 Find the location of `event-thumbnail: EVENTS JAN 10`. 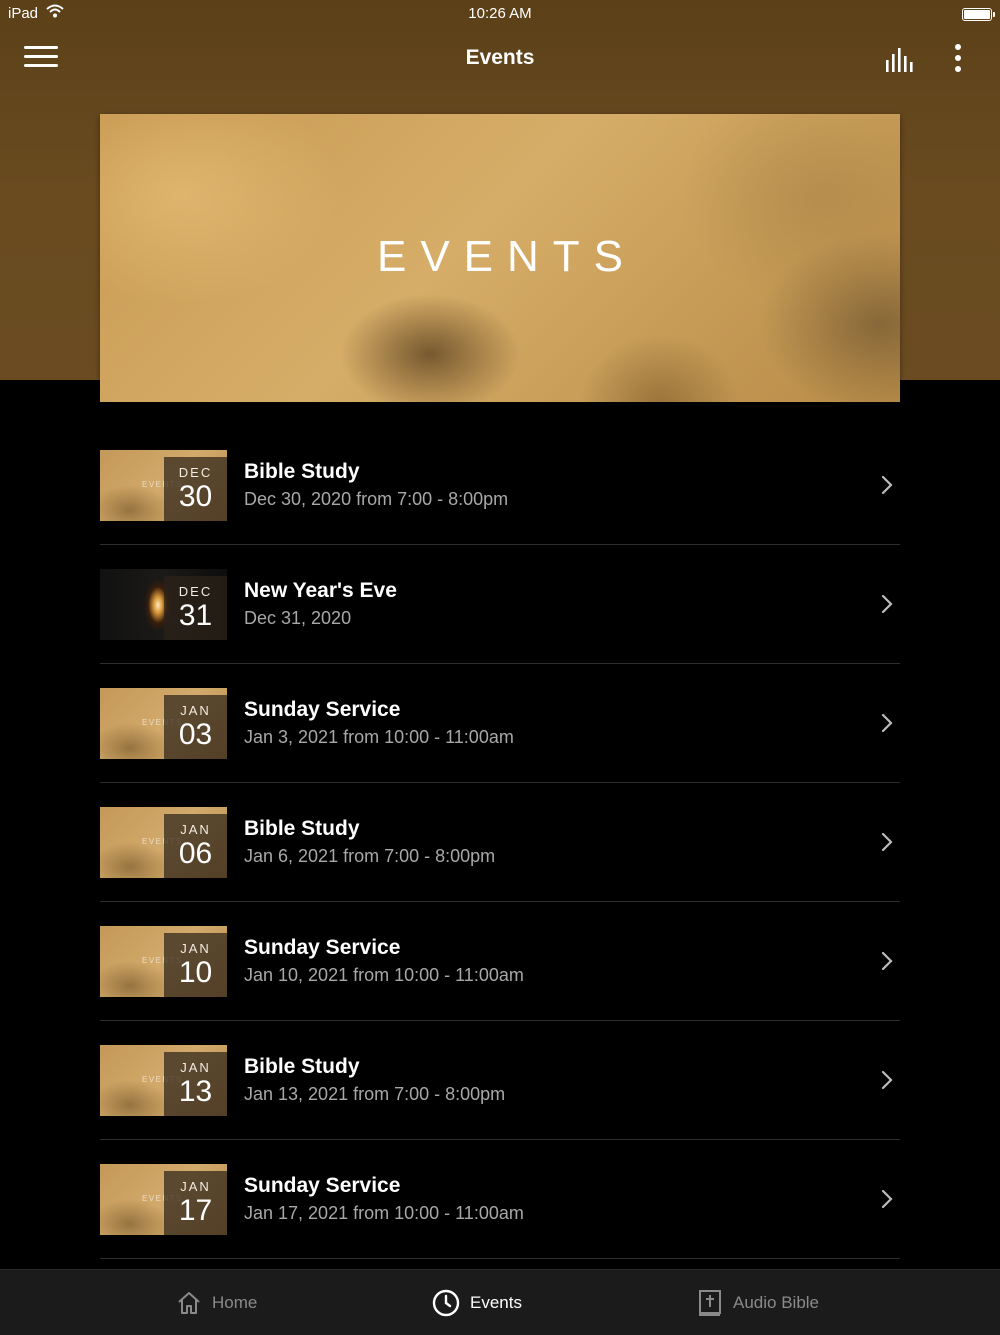

event-thumbnail: EVENTS JAN 10 is located at coordinates (163, 961).